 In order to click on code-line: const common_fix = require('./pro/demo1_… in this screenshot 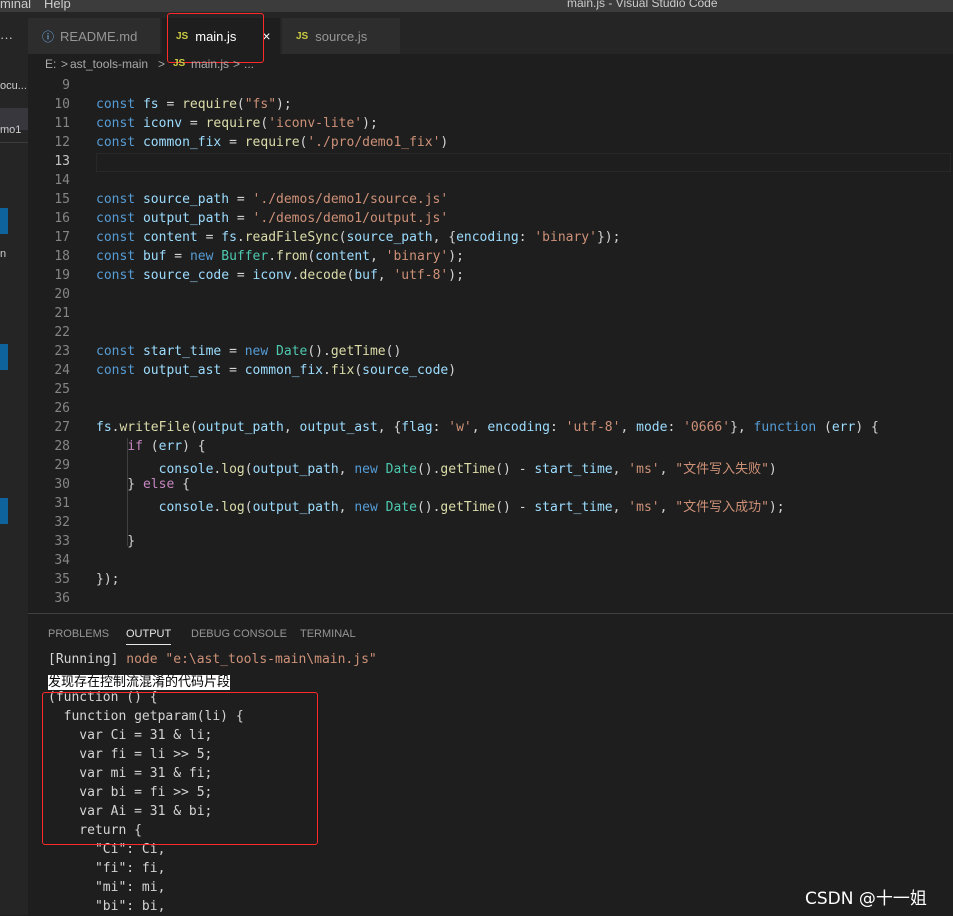, I will do `click(272, 142)`.